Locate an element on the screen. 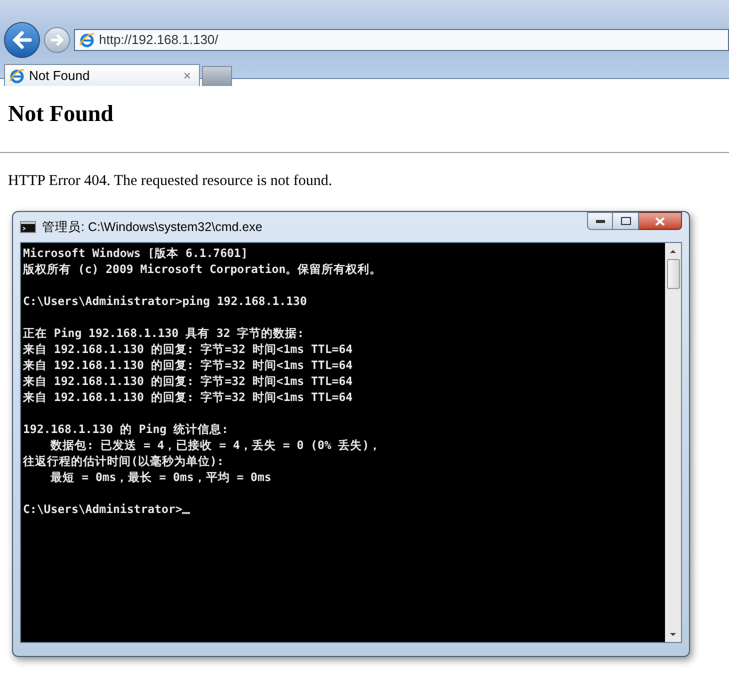  browser-tab: Not Found × is located at coordinates (102, 75).